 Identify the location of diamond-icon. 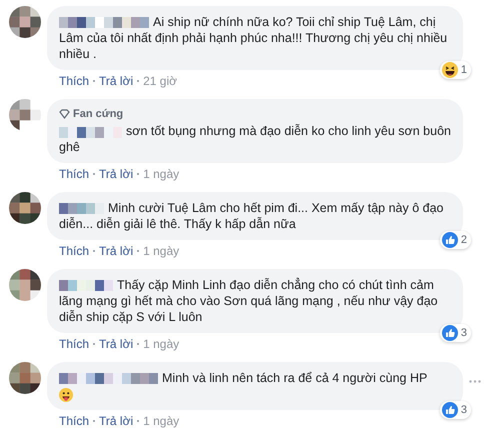
(64, 114).